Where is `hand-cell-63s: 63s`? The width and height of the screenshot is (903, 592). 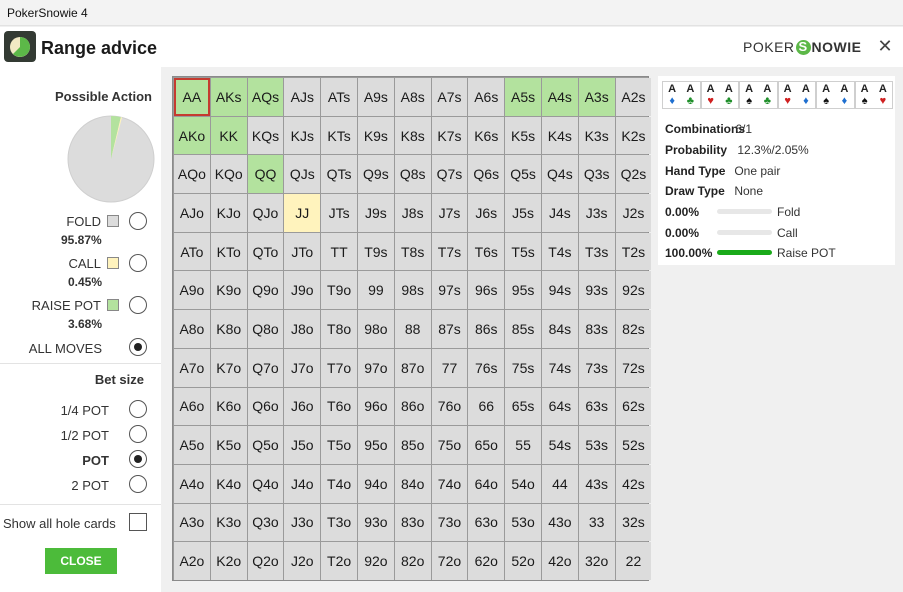 hand-cell-63s: 63s is located at coordinates (596, 406).